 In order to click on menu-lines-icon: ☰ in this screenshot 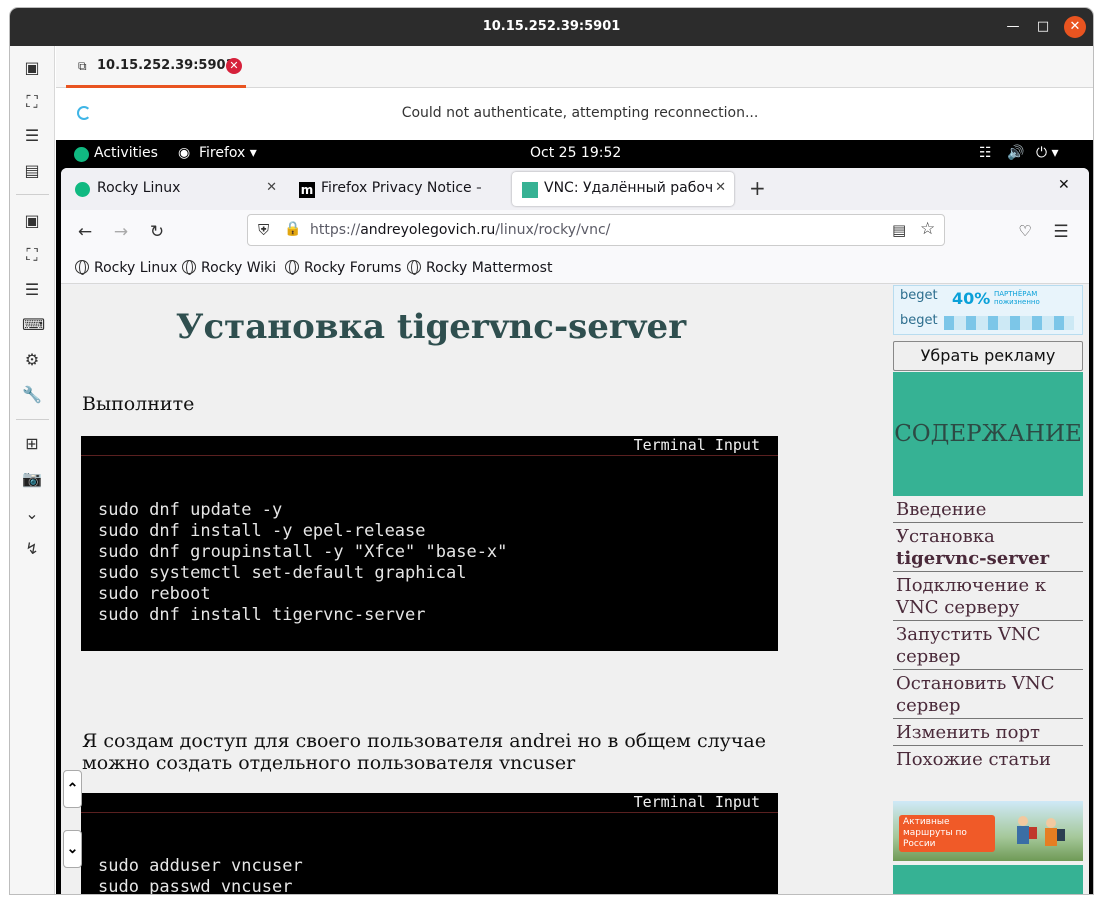, I will do `click(32, 136)`.